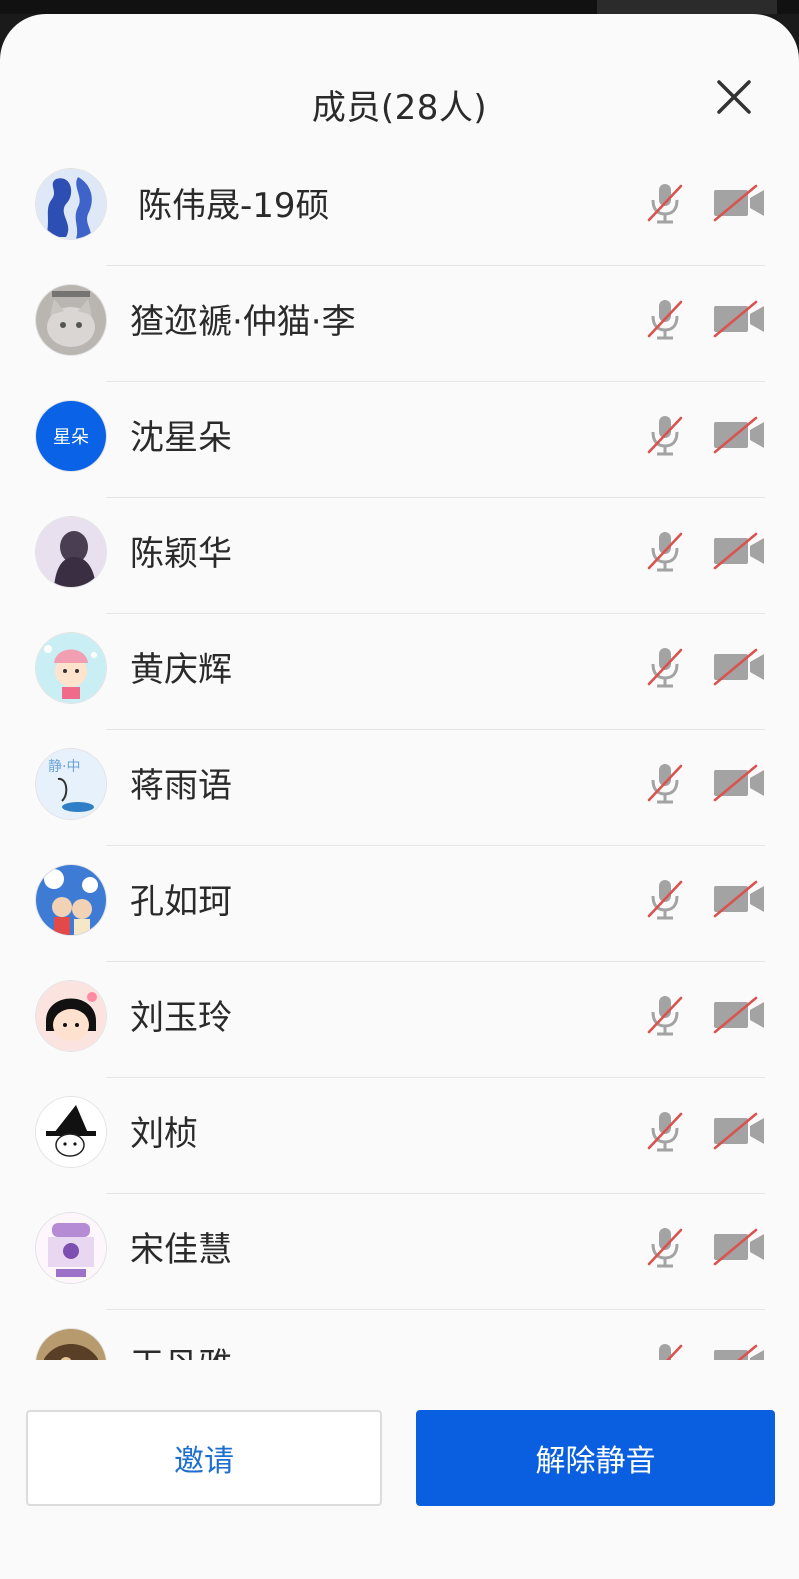  Describe the element at coordinates (399, 108) in the screenshot. I see `page-title: 成员(28人)` at that location.